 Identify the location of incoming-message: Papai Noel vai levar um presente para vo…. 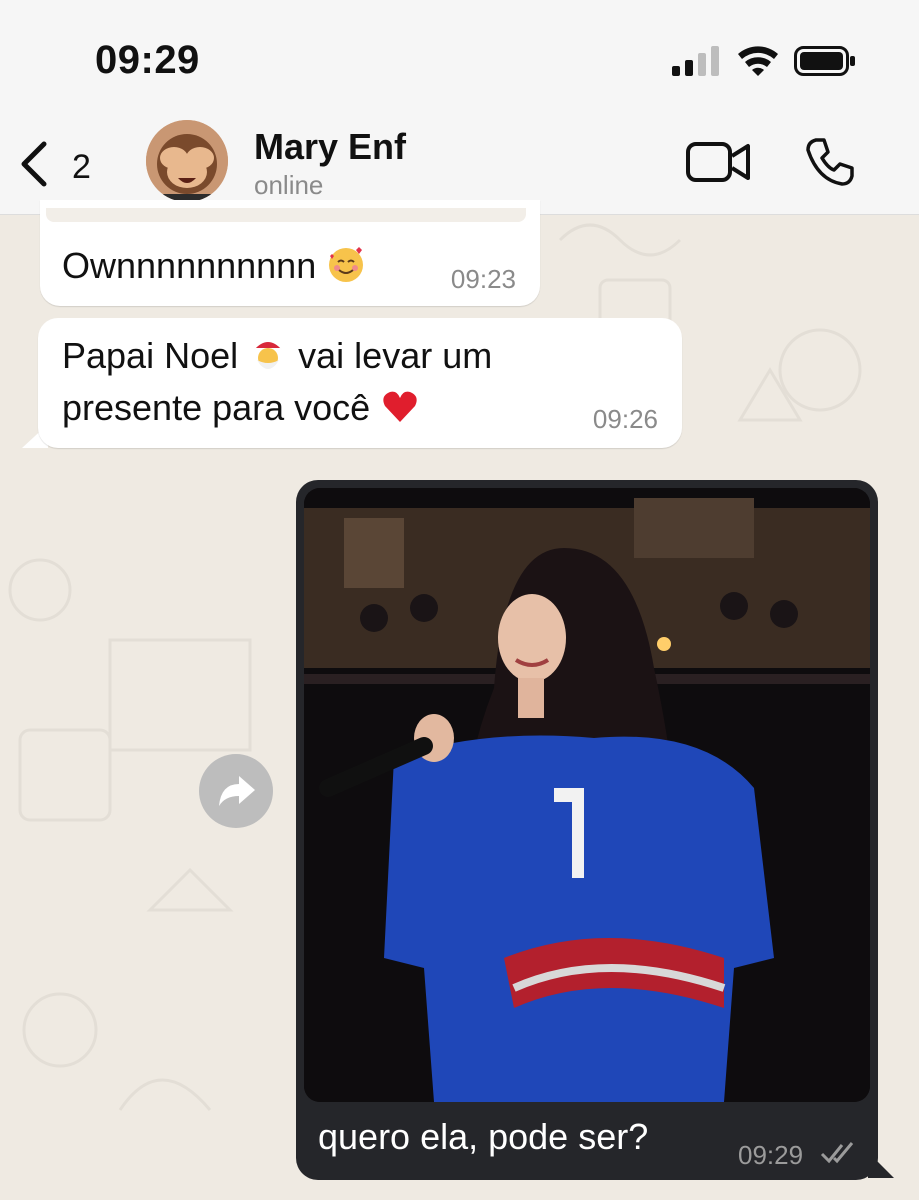
(360, 383).